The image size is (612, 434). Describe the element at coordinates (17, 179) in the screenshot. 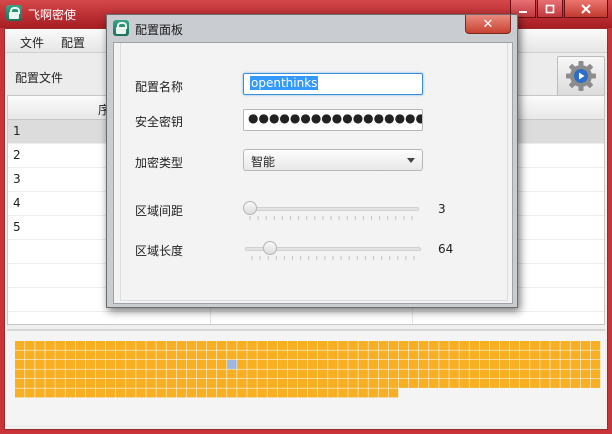

I see `row-index: 3` at that location.